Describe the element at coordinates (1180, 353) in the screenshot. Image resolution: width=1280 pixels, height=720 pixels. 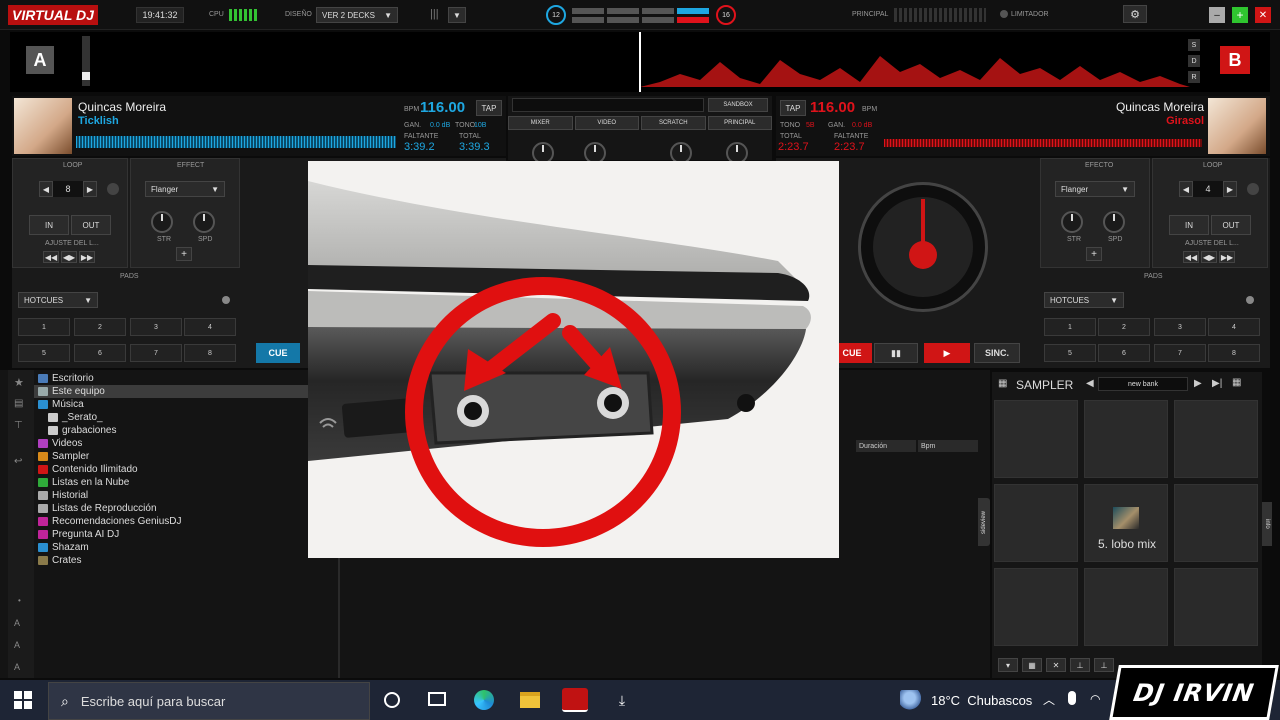
I see `hotcue-pad-7: 7` at that location.